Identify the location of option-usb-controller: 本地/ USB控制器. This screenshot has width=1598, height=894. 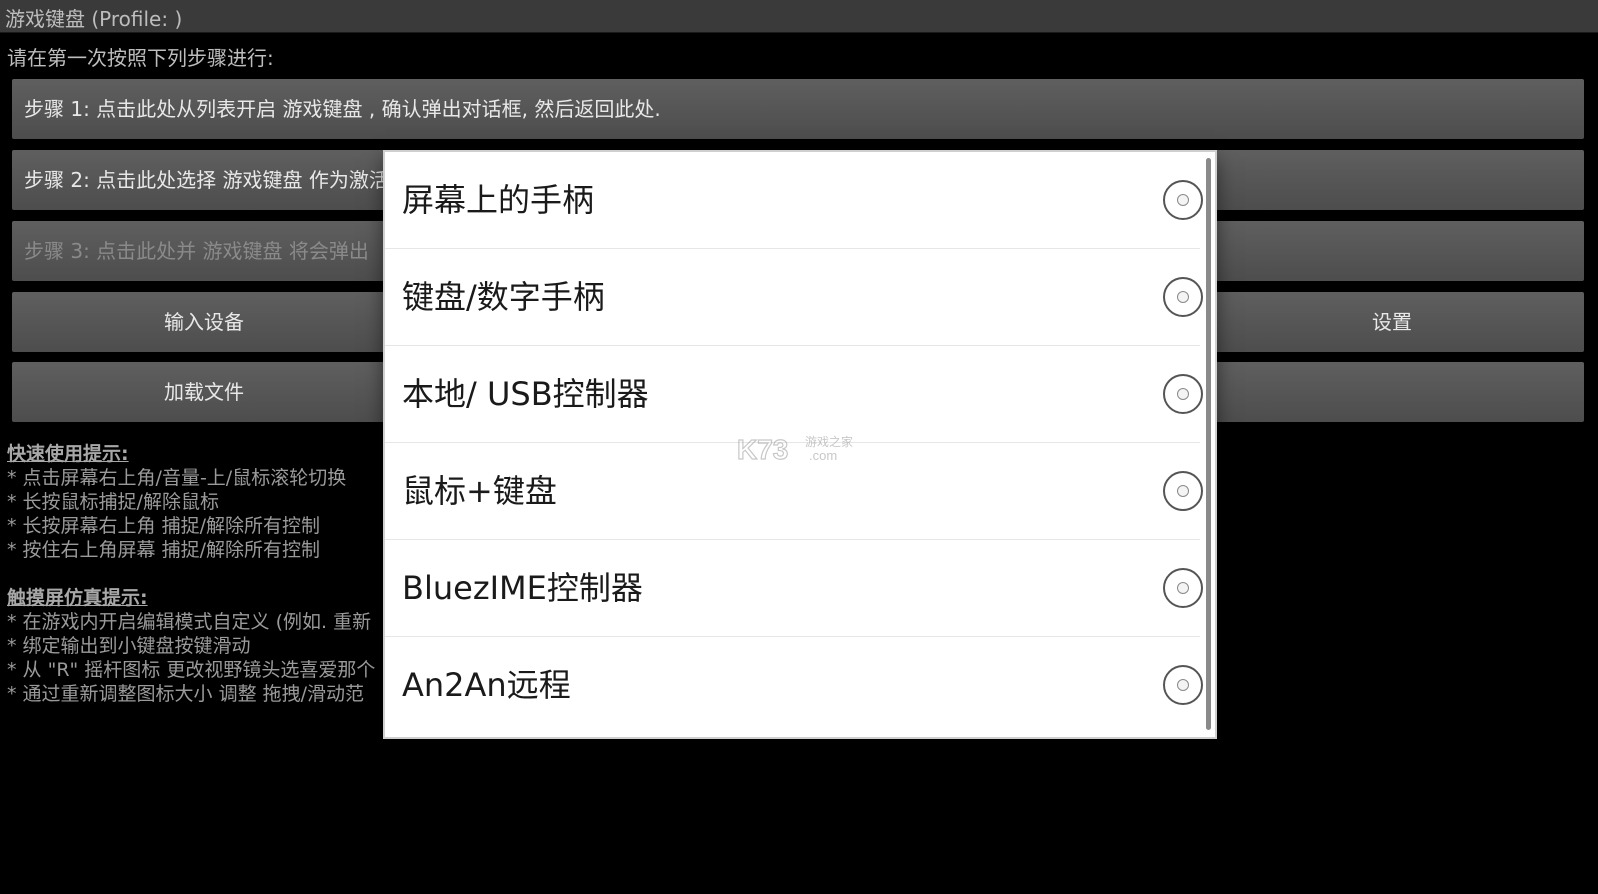
(794, 394).